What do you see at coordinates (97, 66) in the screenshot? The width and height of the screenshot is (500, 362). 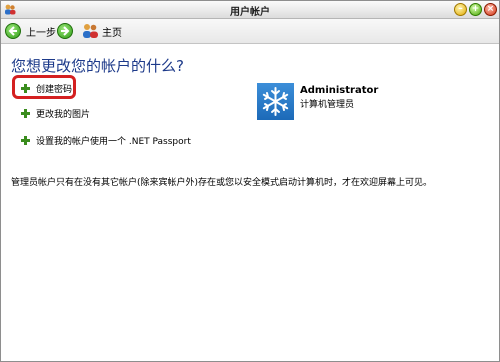 I see `page-heading: 您想更改您的帐户的什么?` at bounding box center [97, 66].